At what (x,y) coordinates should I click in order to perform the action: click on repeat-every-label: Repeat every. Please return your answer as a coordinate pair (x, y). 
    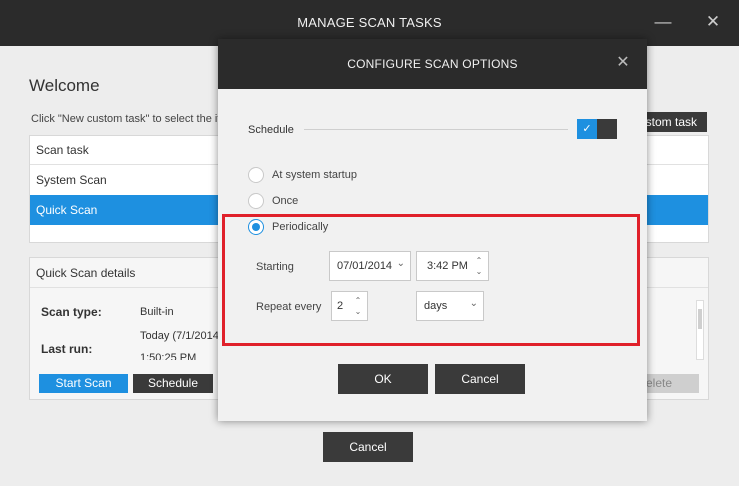
    Looking at the image, I should click on (289, 307).